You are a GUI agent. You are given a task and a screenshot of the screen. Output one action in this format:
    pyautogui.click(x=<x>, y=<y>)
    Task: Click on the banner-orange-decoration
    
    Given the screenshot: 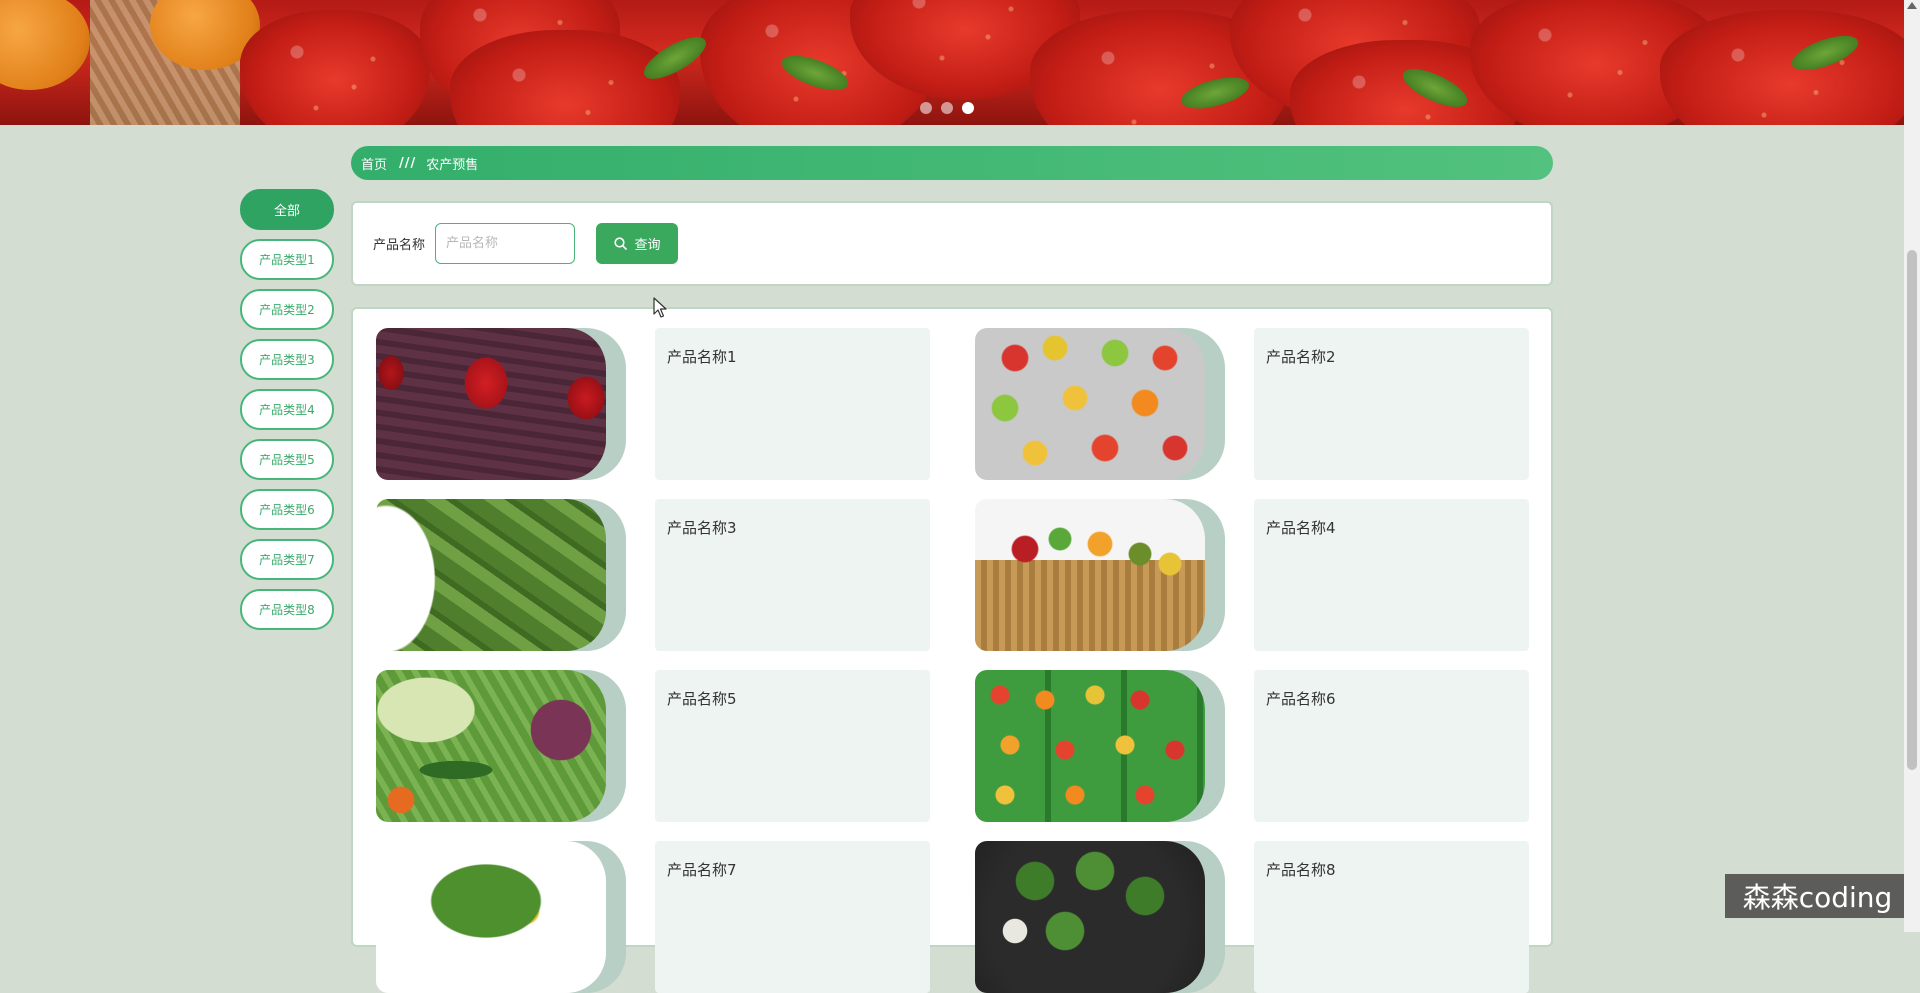 What is the action you would take?
    pyautogui.click(x=45, y=45)
    